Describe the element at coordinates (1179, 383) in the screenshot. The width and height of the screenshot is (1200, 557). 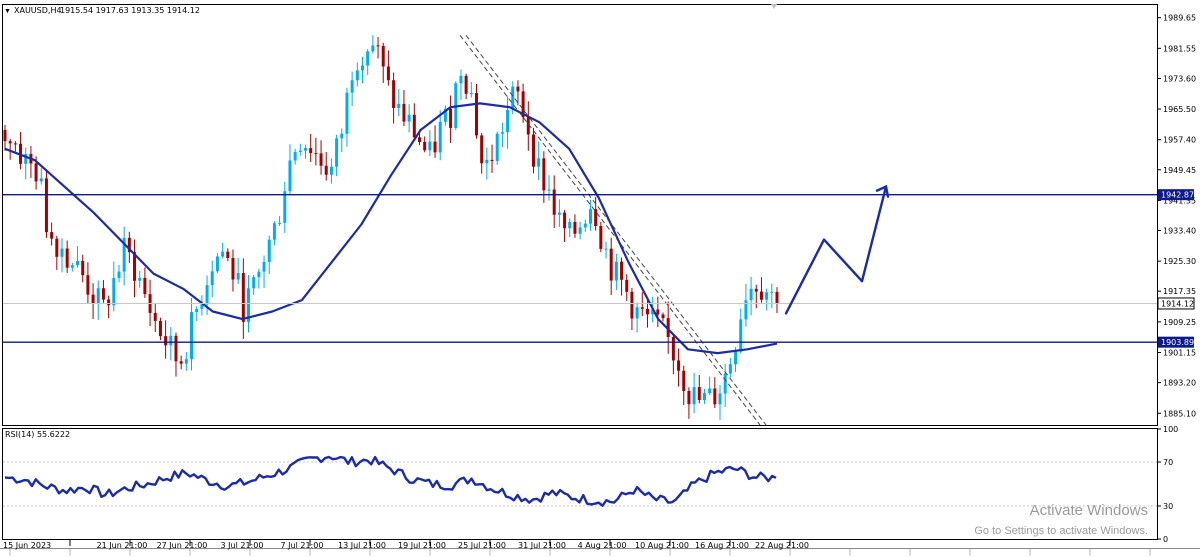
I see `price-tick-label: 1893.20` at that location.